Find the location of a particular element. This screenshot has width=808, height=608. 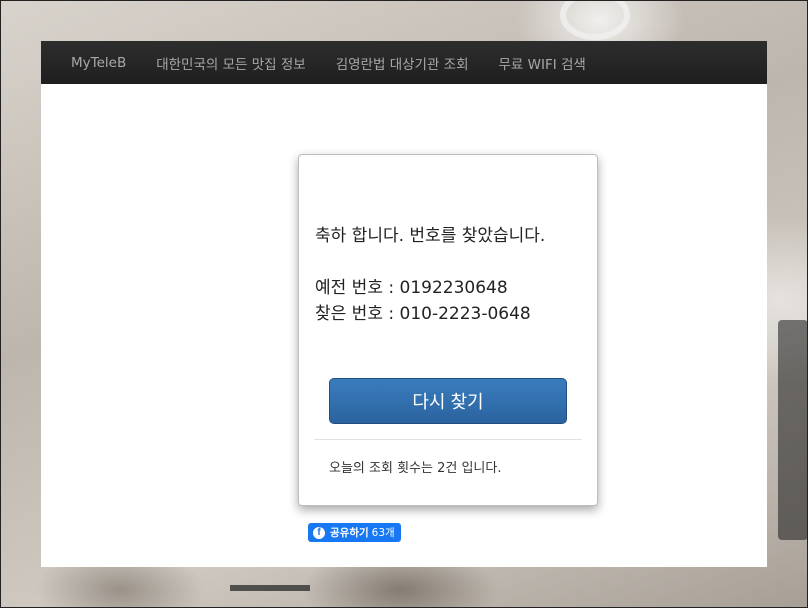

daily-lookup-count: 오늘의 조회 횟수는 2건 입니다. is located at coordinates (415, 468).